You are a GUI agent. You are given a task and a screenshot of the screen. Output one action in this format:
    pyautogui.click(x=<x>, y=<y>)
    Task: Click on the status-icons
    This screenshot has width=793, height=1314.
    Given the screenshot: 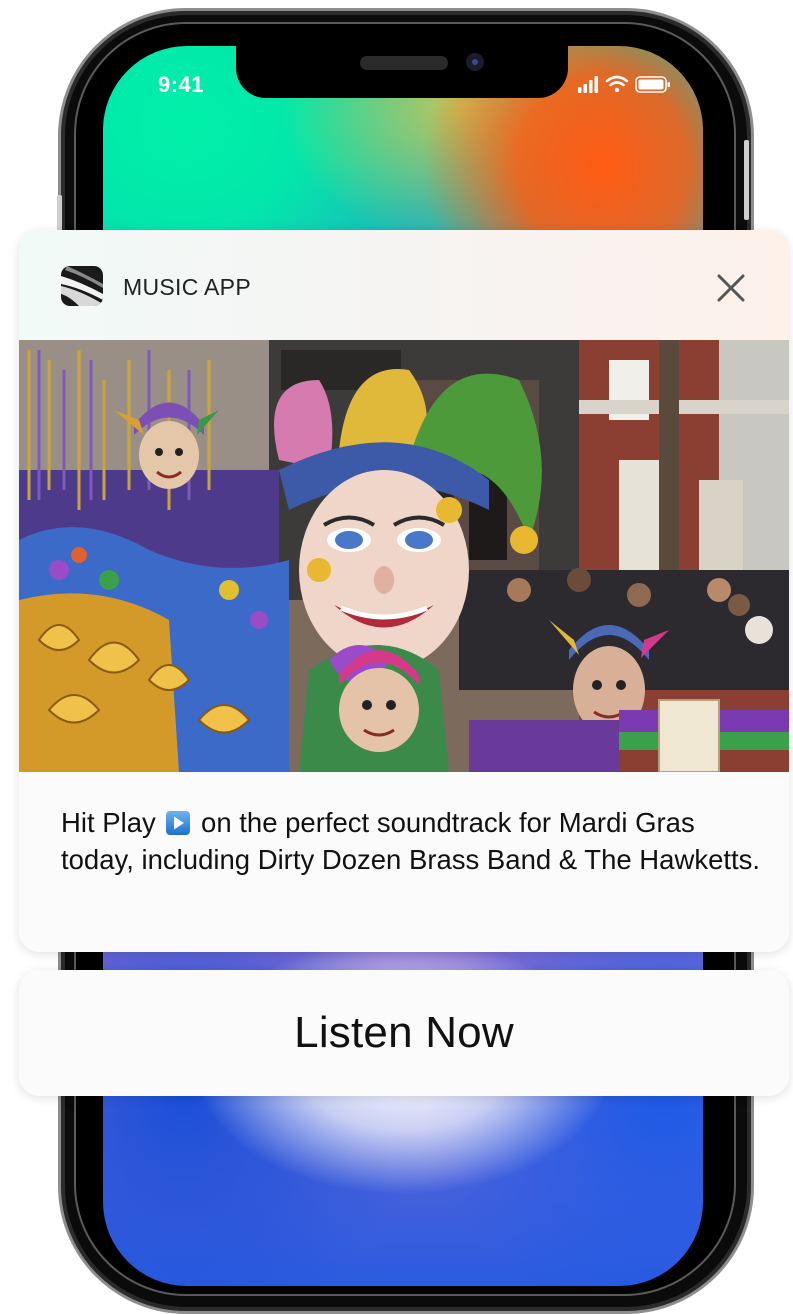 What is the action you would take?
    pyautogui.click(x=633, y=85)
    